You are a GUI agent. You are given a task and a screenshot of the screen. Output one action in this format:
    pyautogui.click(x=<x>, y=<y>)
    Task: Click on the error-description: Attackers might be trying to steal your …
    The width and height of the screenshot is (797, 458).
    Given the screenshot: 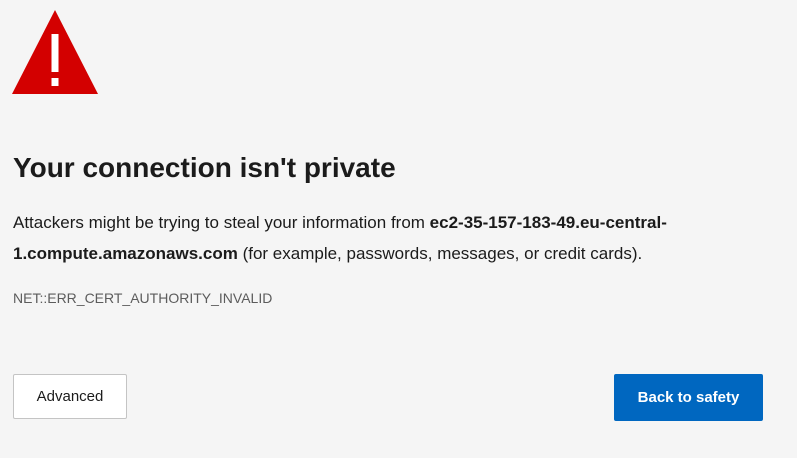 What is the action you would take?
    pyautogui.click(x=383, y=238)
    